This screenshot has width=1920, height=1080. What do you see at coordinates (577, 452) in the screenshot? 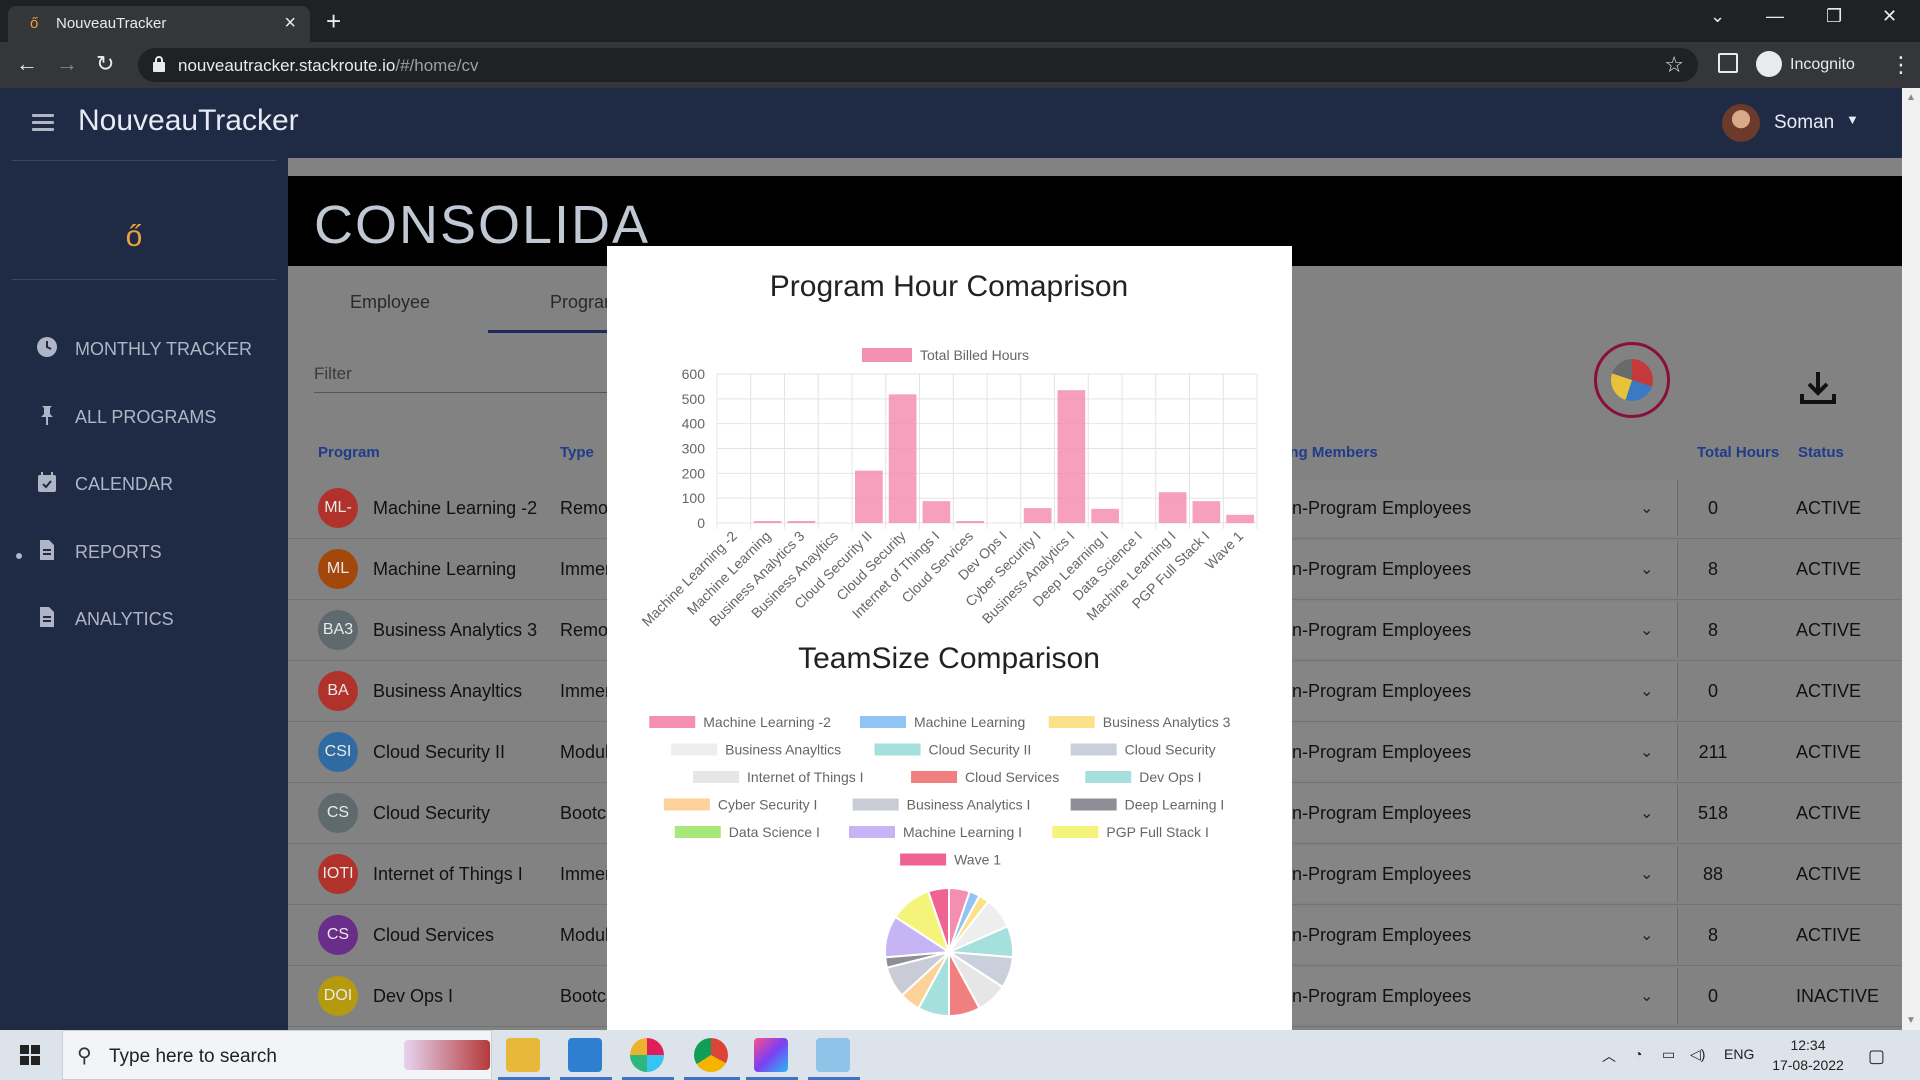
I see `column-type: Type` at bounding box center [577, 452].